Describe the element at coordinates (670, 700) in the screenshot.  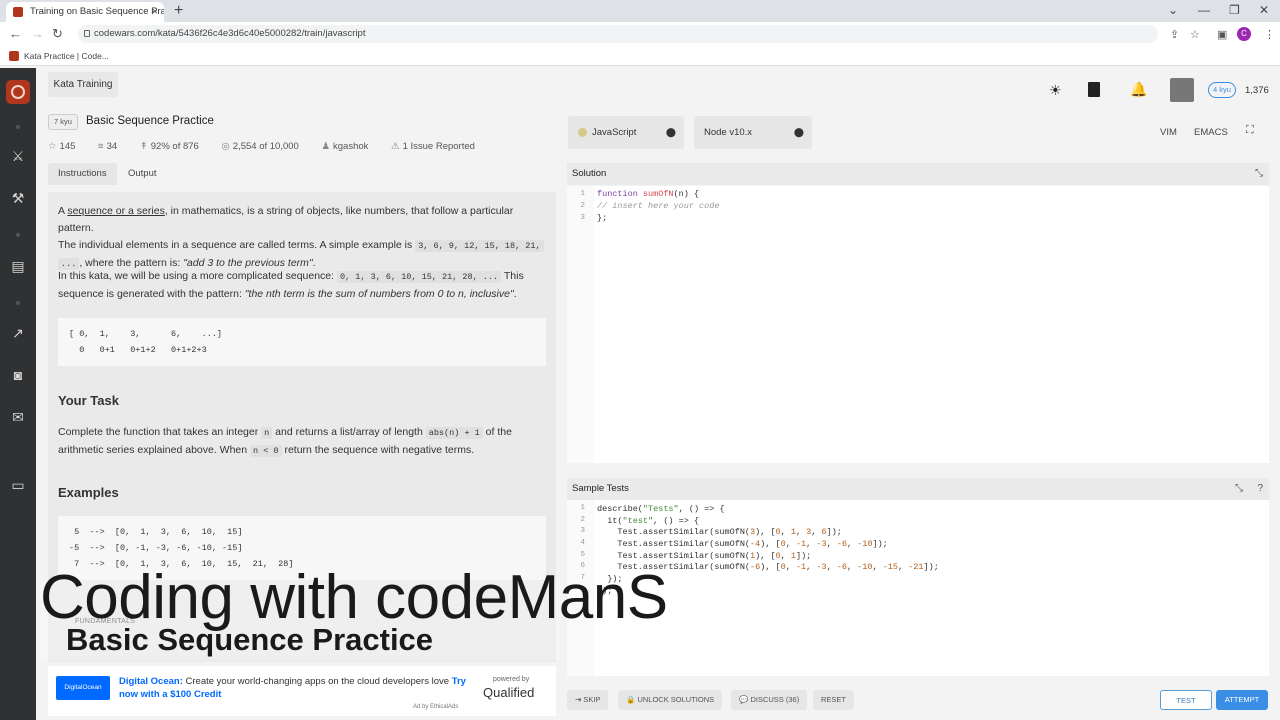
I see `unlock-solutions-button: 🔒 UNLOCK SOLUTIONS` at that location.